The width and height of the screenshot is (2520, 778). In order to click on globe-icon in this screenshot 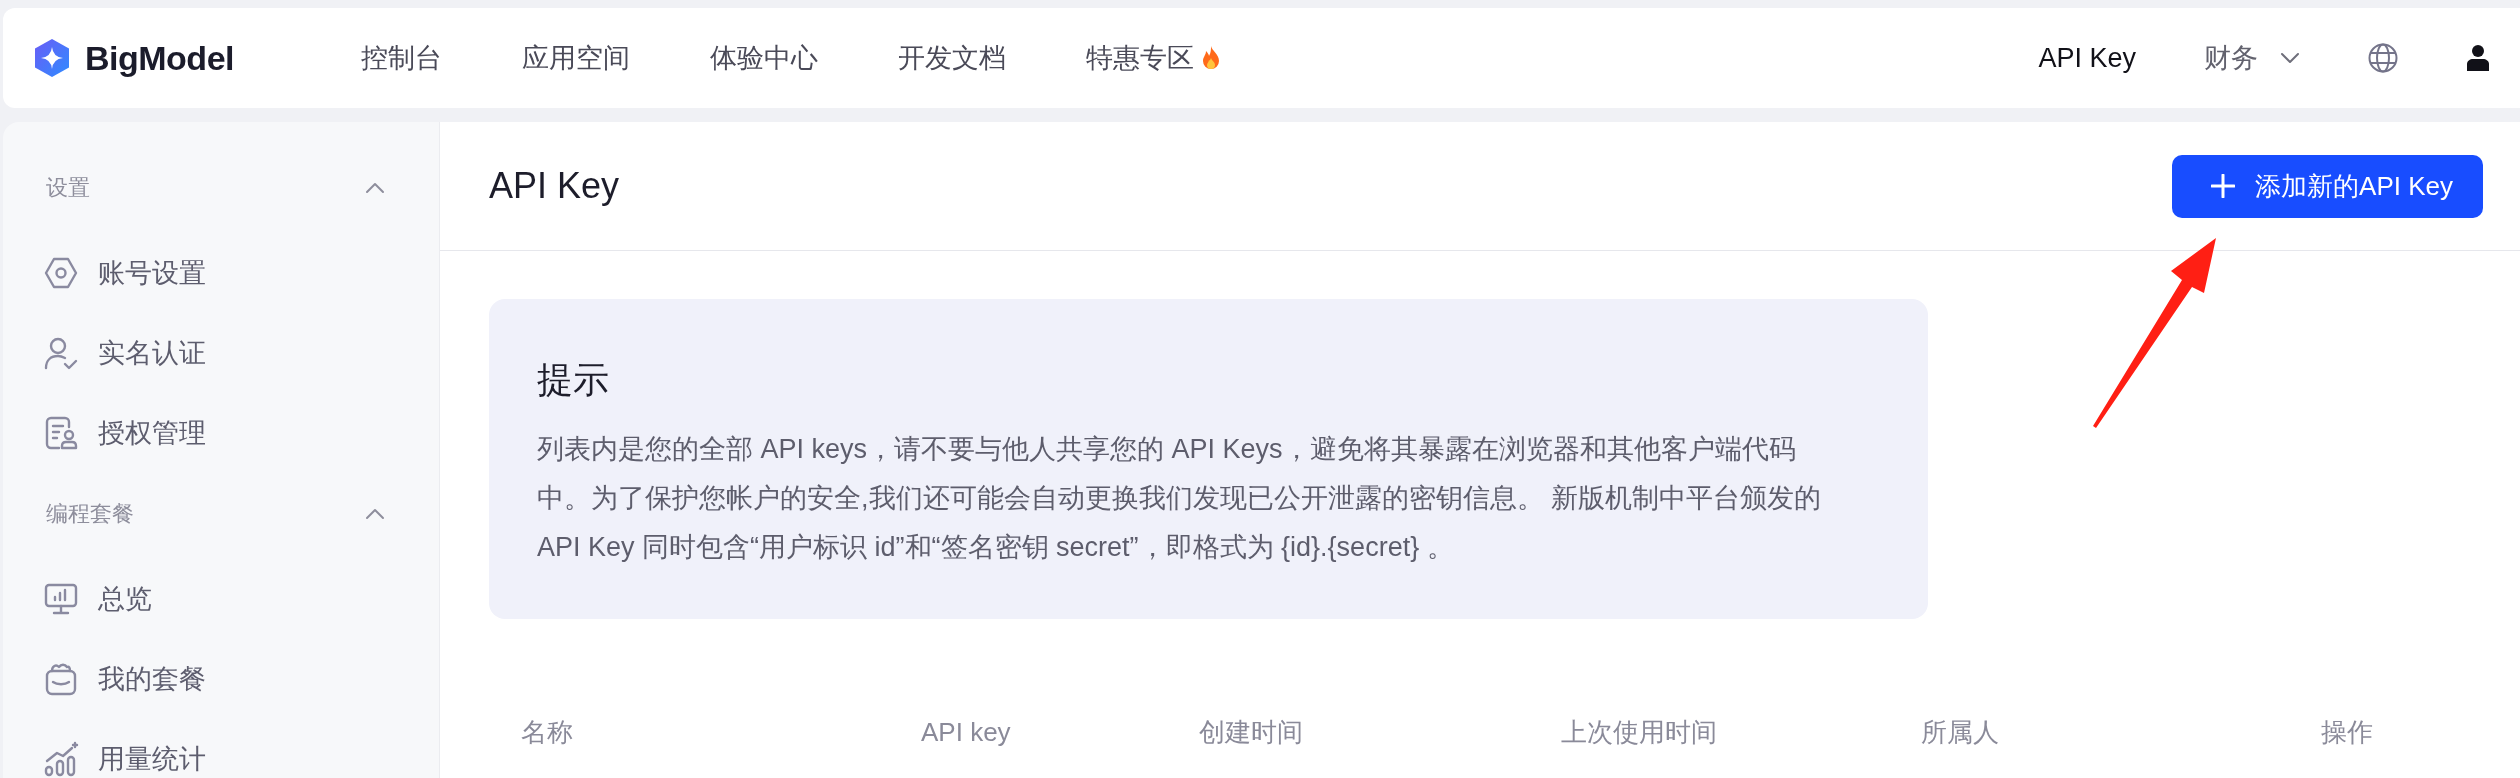, I will do `click(2383, 58)`.